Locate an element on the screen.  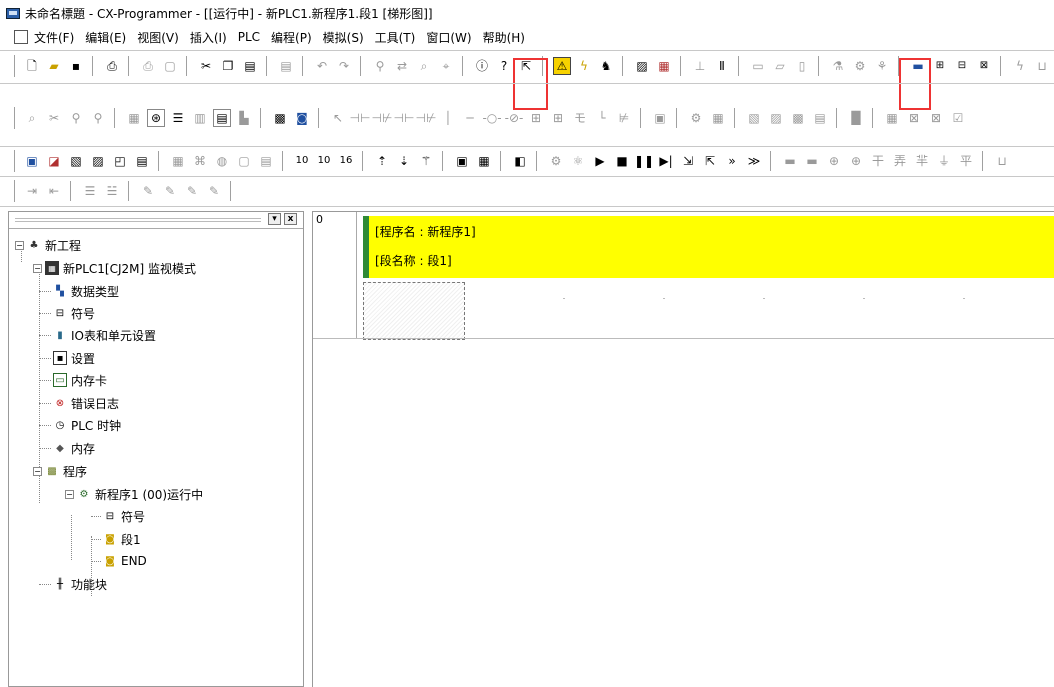
sim-io-7-icon: 羋 is located at coordinates (922, 161).